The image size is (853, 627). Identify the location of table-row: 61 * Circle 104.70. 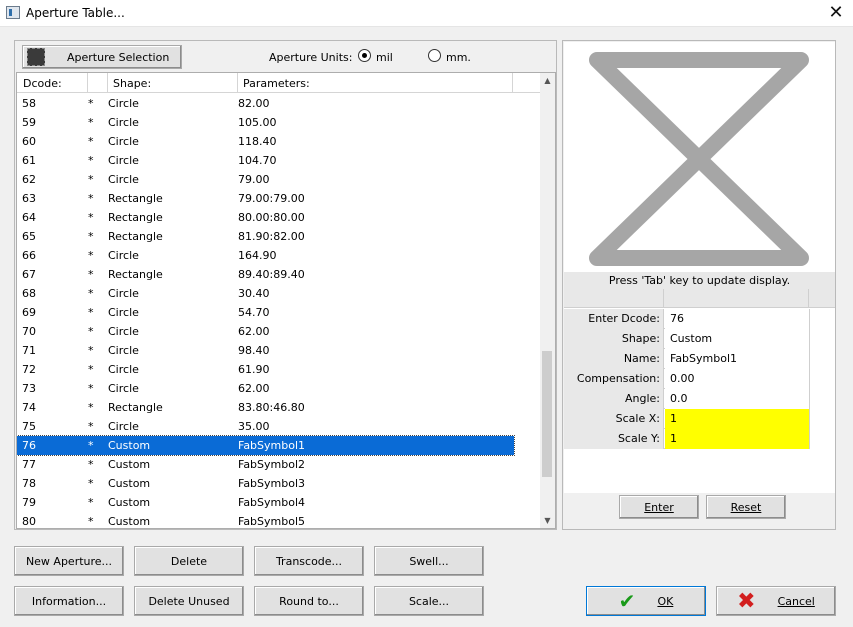
(265, 160).